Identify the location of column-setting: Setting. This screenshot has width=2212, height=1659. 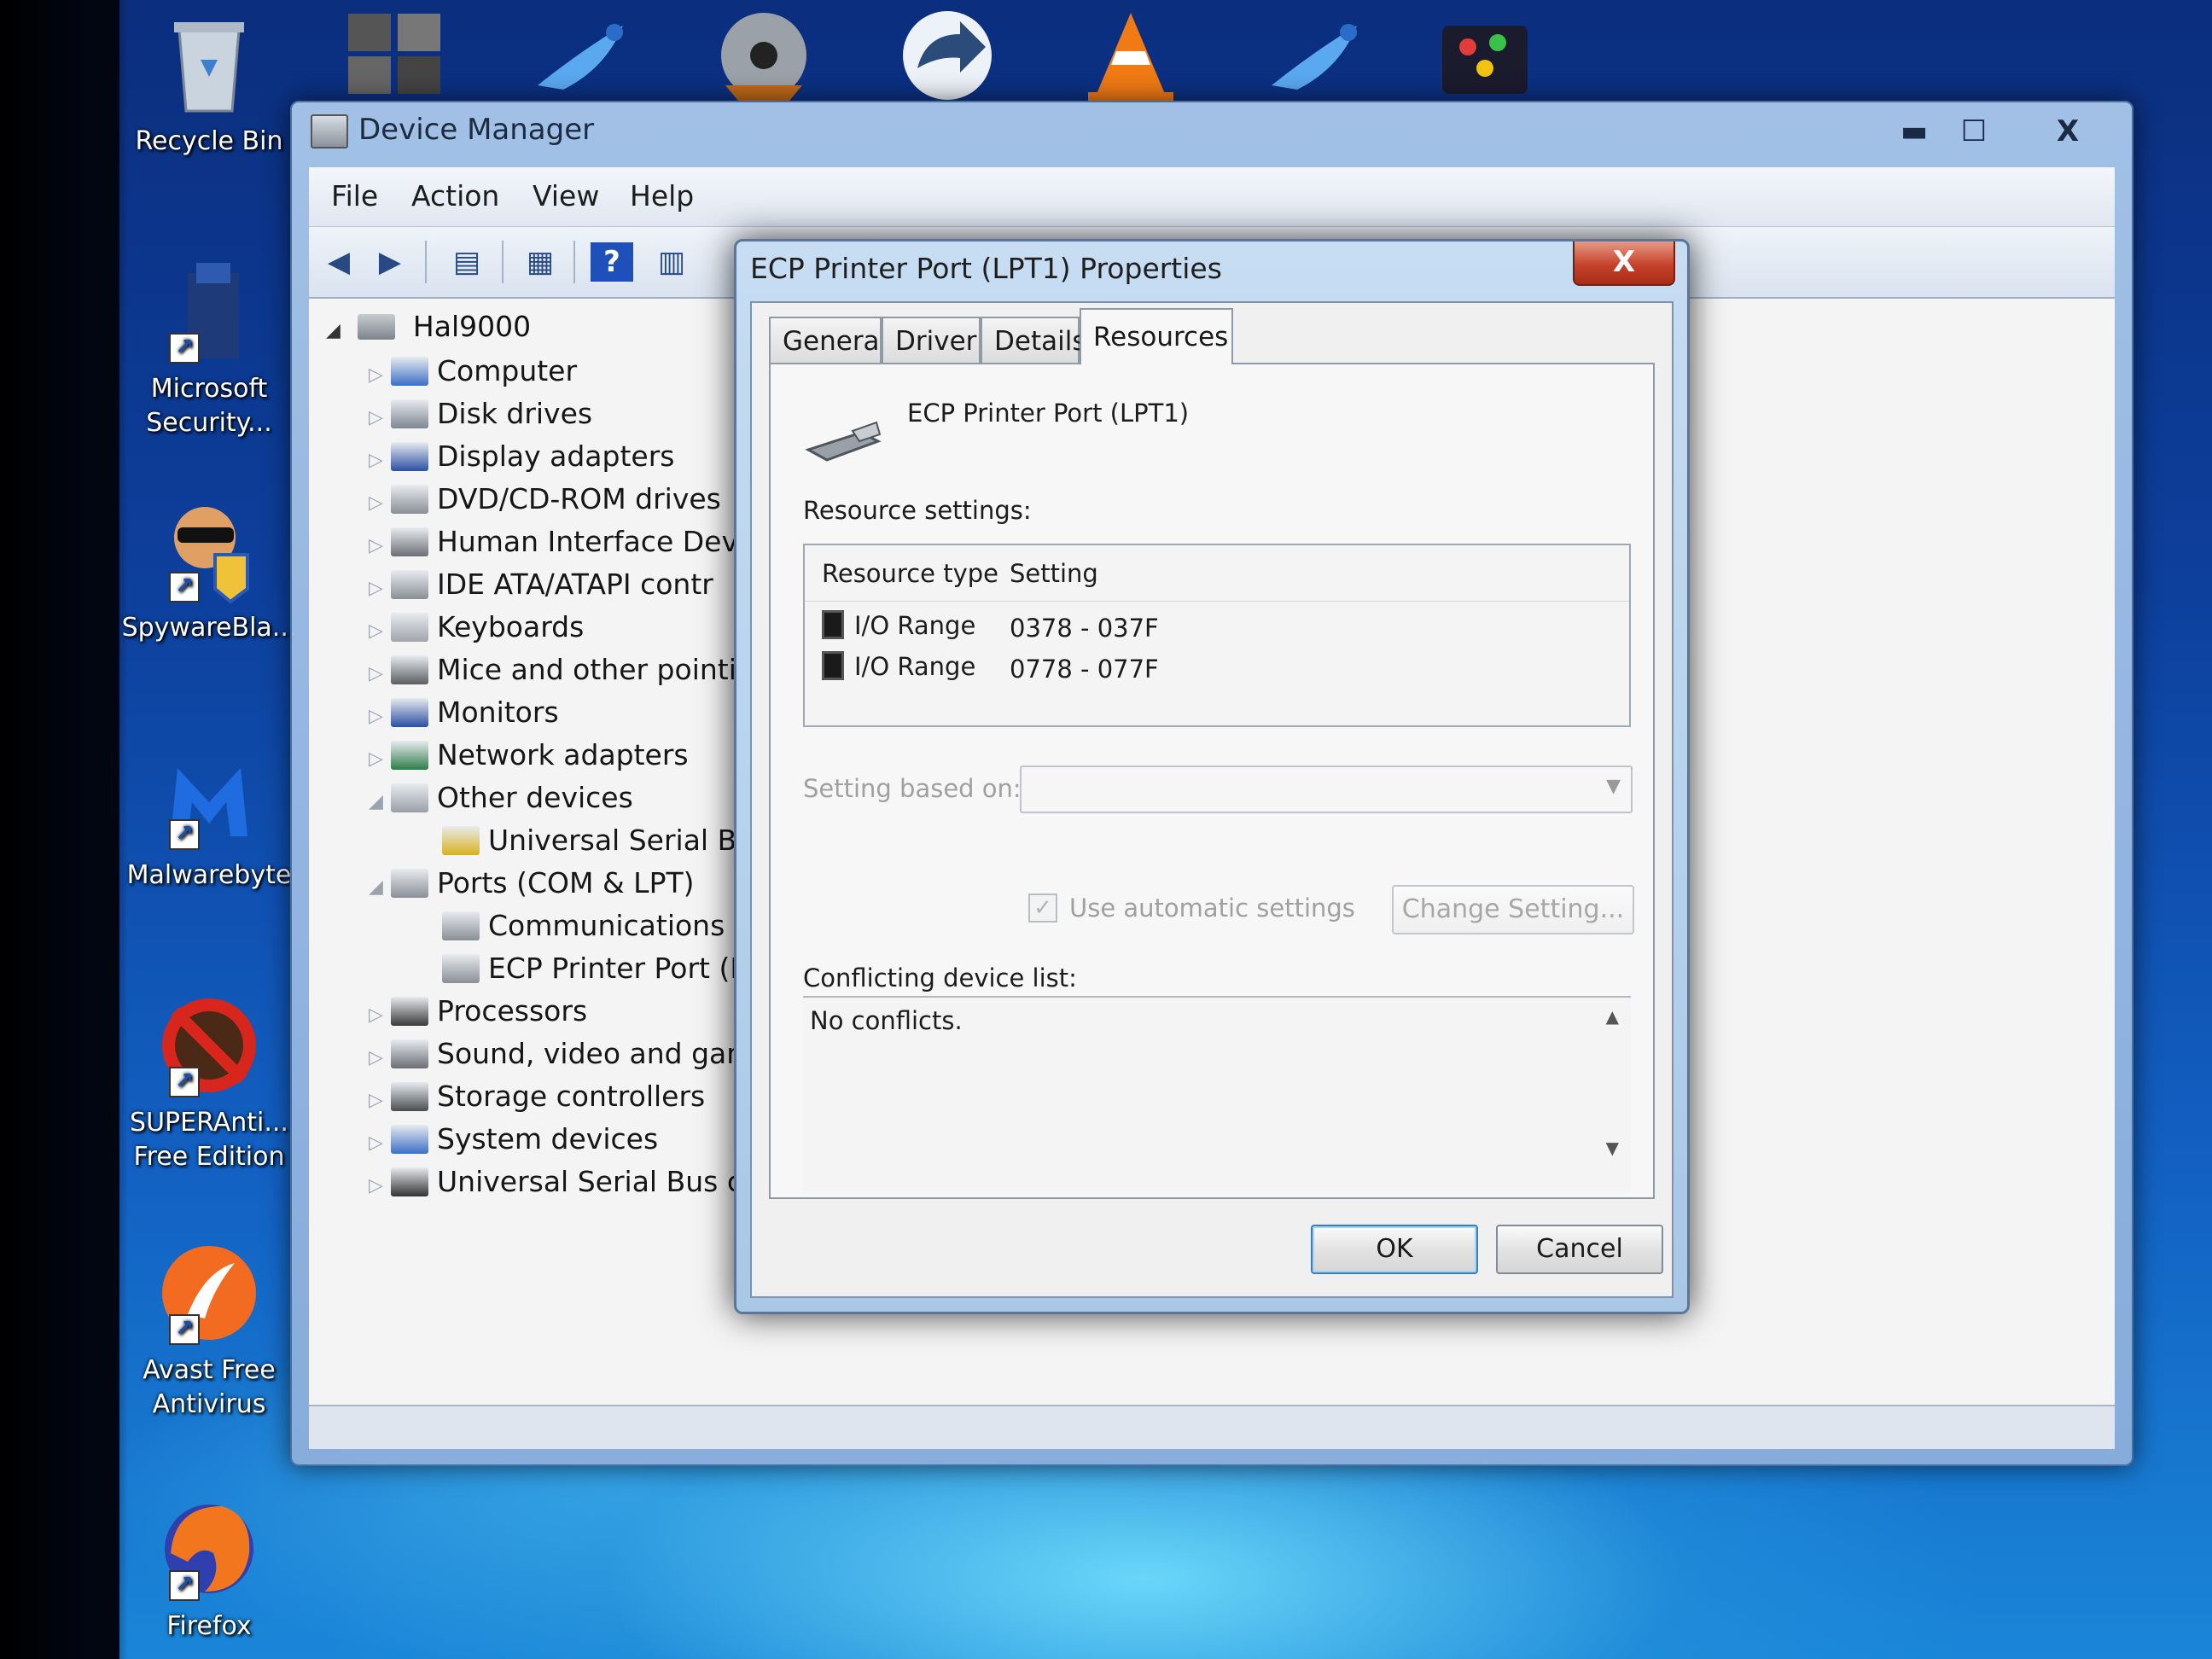
(1054, 573).